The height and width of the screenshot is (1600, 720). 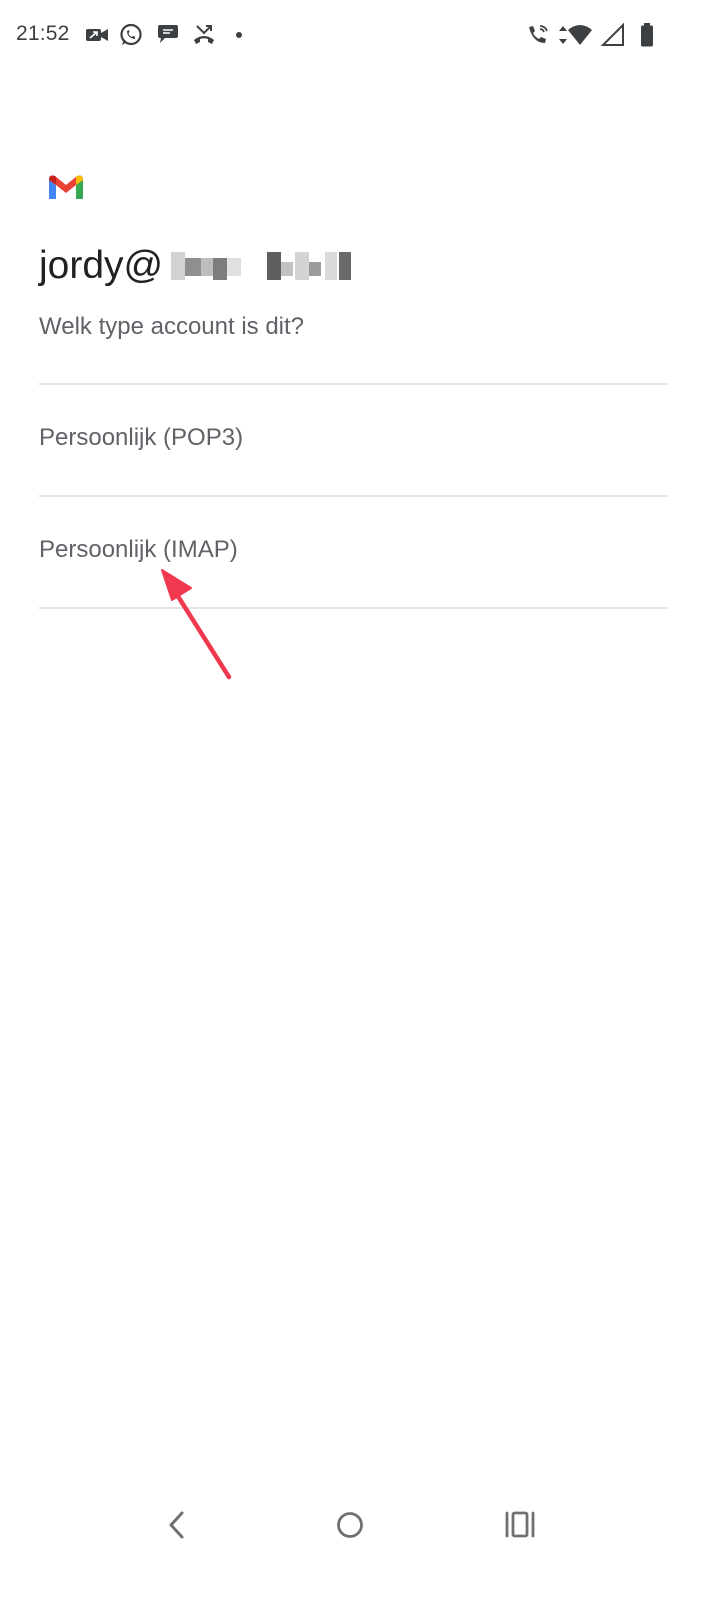 What do you see at coordinates (520, 1525) in the screenshot?
I see `recents-icon` at bounding box center [520, 1525].